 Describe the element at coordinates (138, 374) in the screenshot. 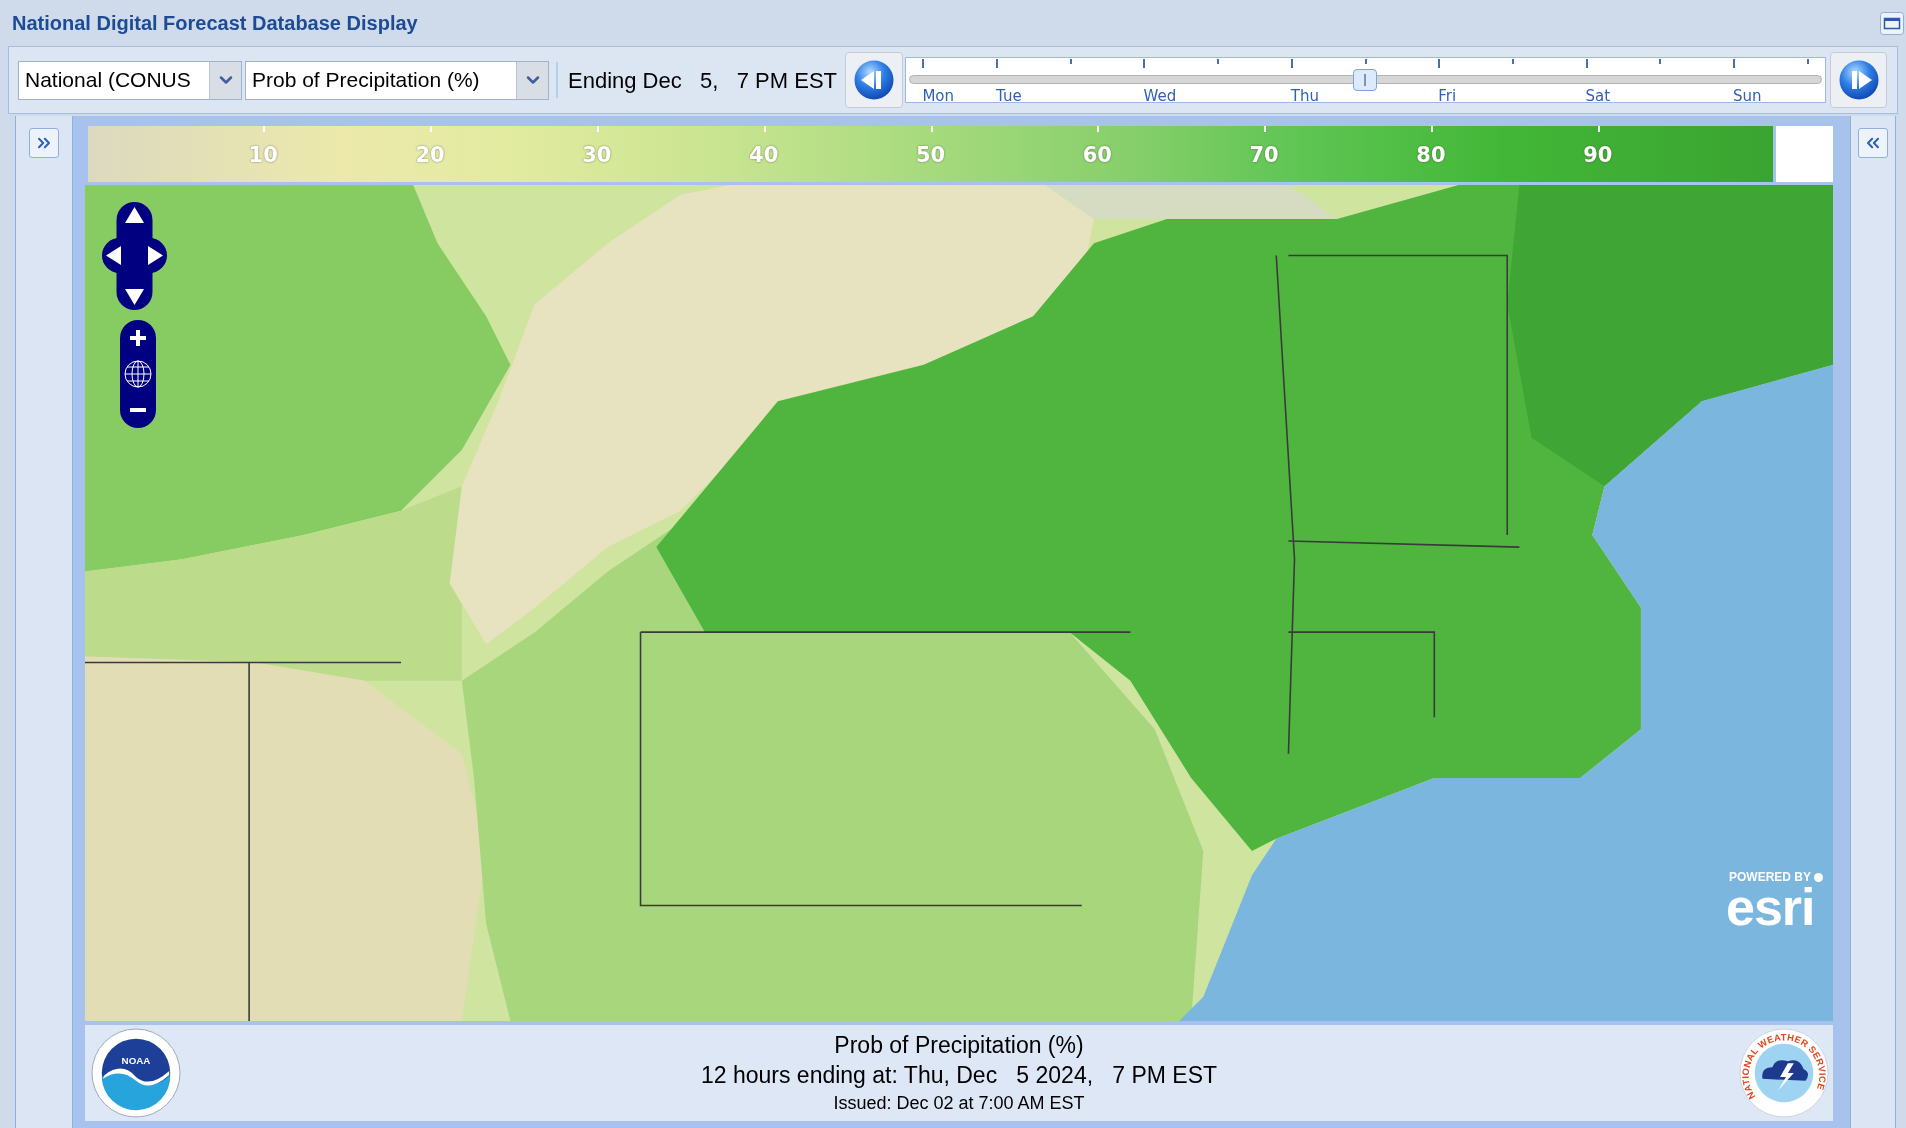

I see `globe-icon` at that location.